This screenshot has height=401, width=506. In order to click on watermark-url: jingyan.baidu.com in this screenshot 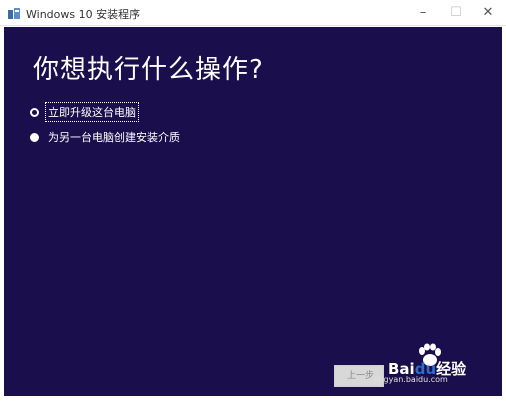, I will do `click(411, 379)`.